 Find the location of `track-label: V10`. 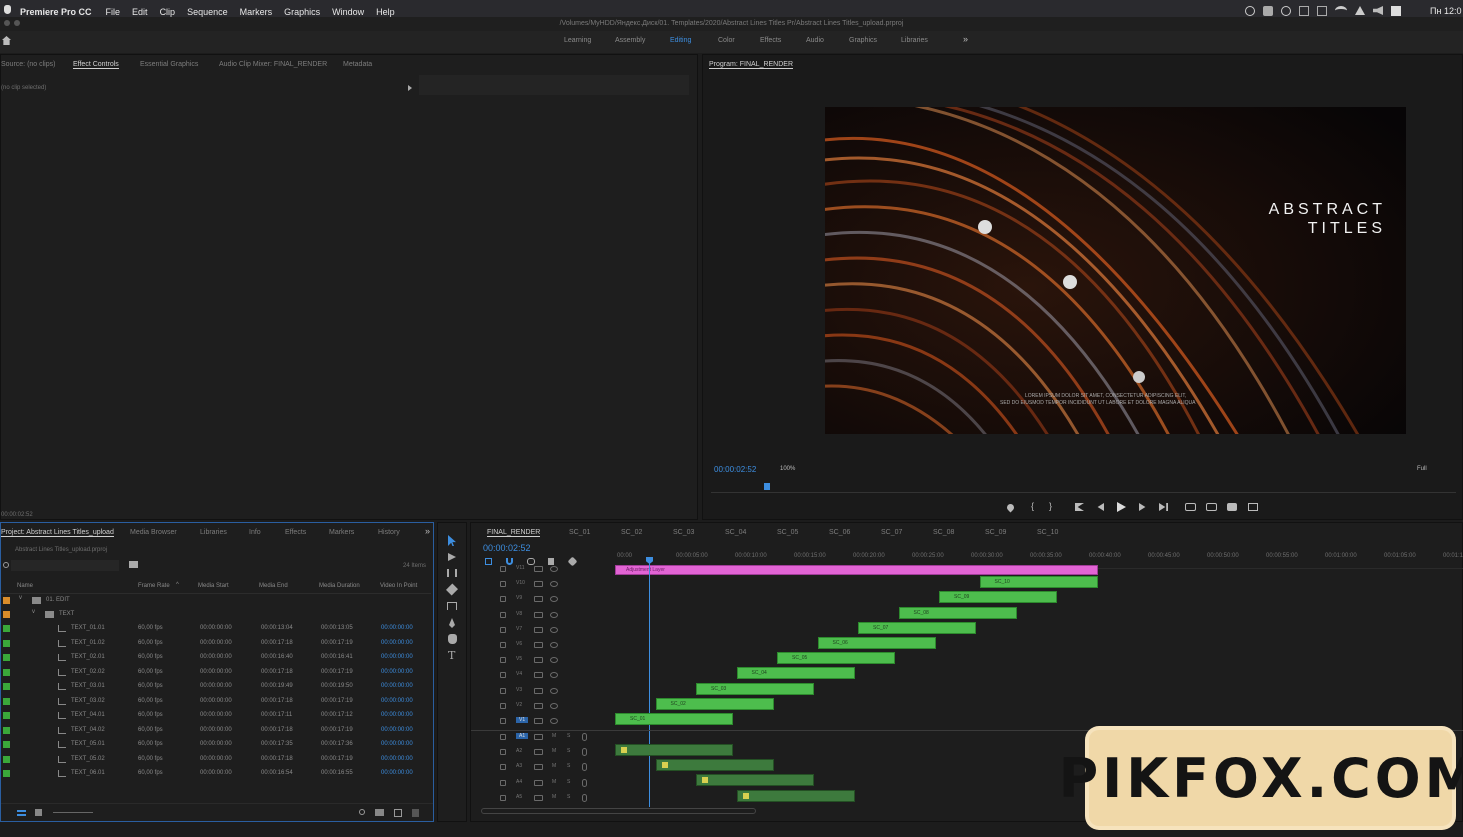

track-label: V10 is located at coordinates (520, 583).